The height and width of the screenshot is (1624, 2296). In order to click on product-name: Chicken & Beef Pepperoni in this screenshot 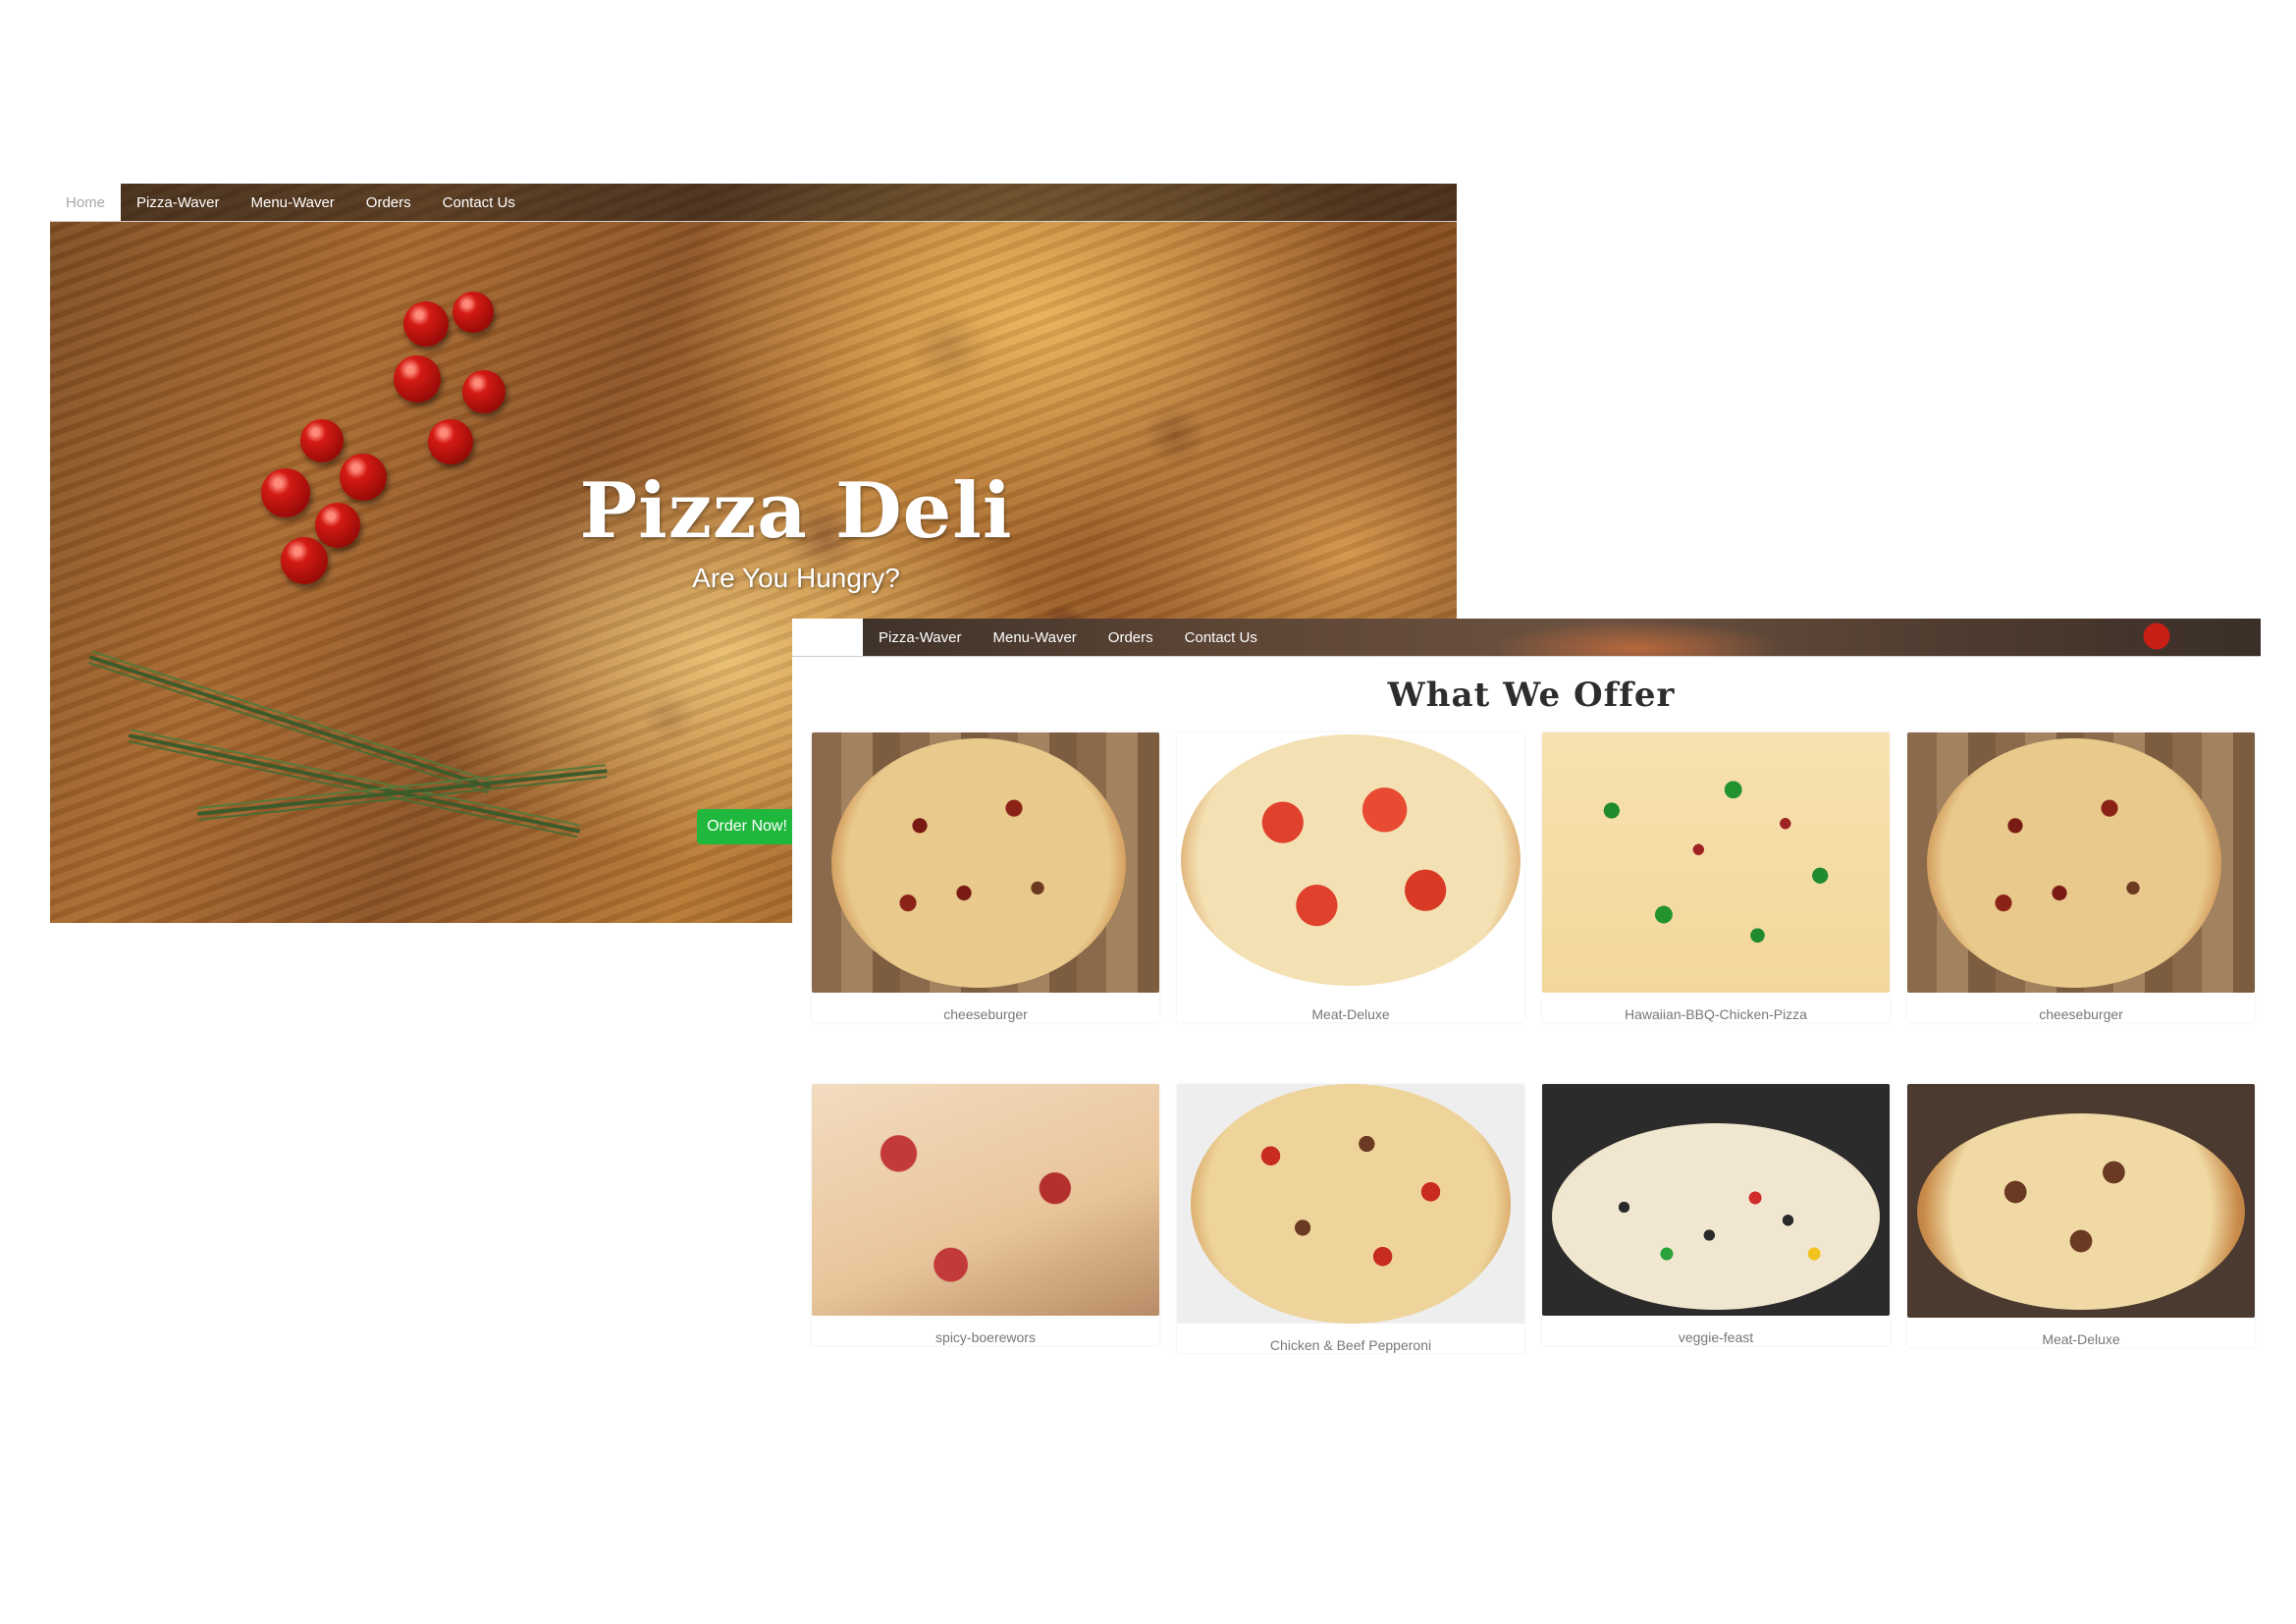, I will do `click(1350, 1345)`.